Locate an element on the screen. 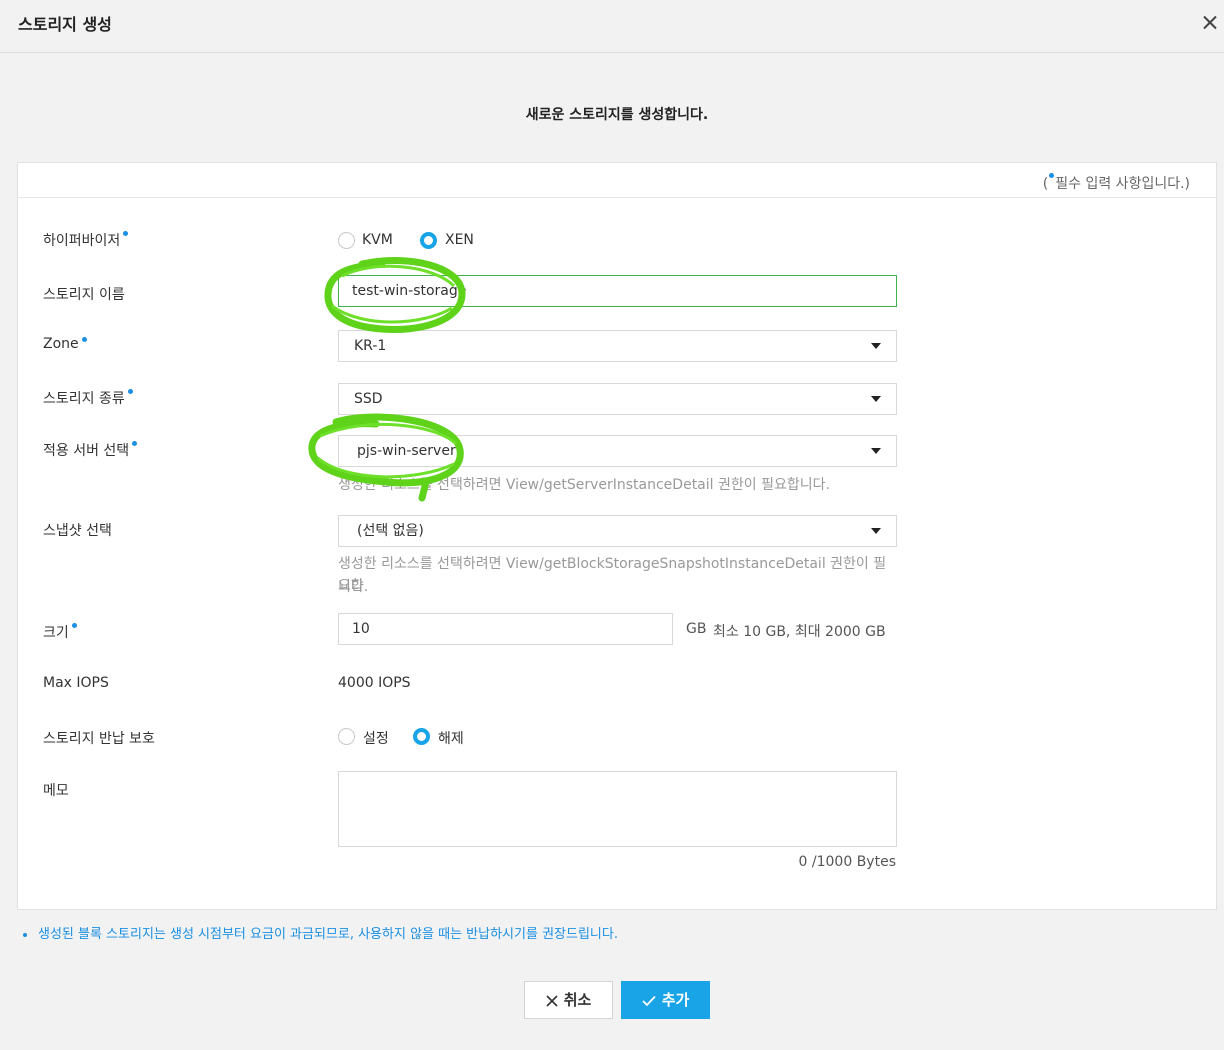  snapshot-value: (선택 없음) is located at coordinates (390, 531).